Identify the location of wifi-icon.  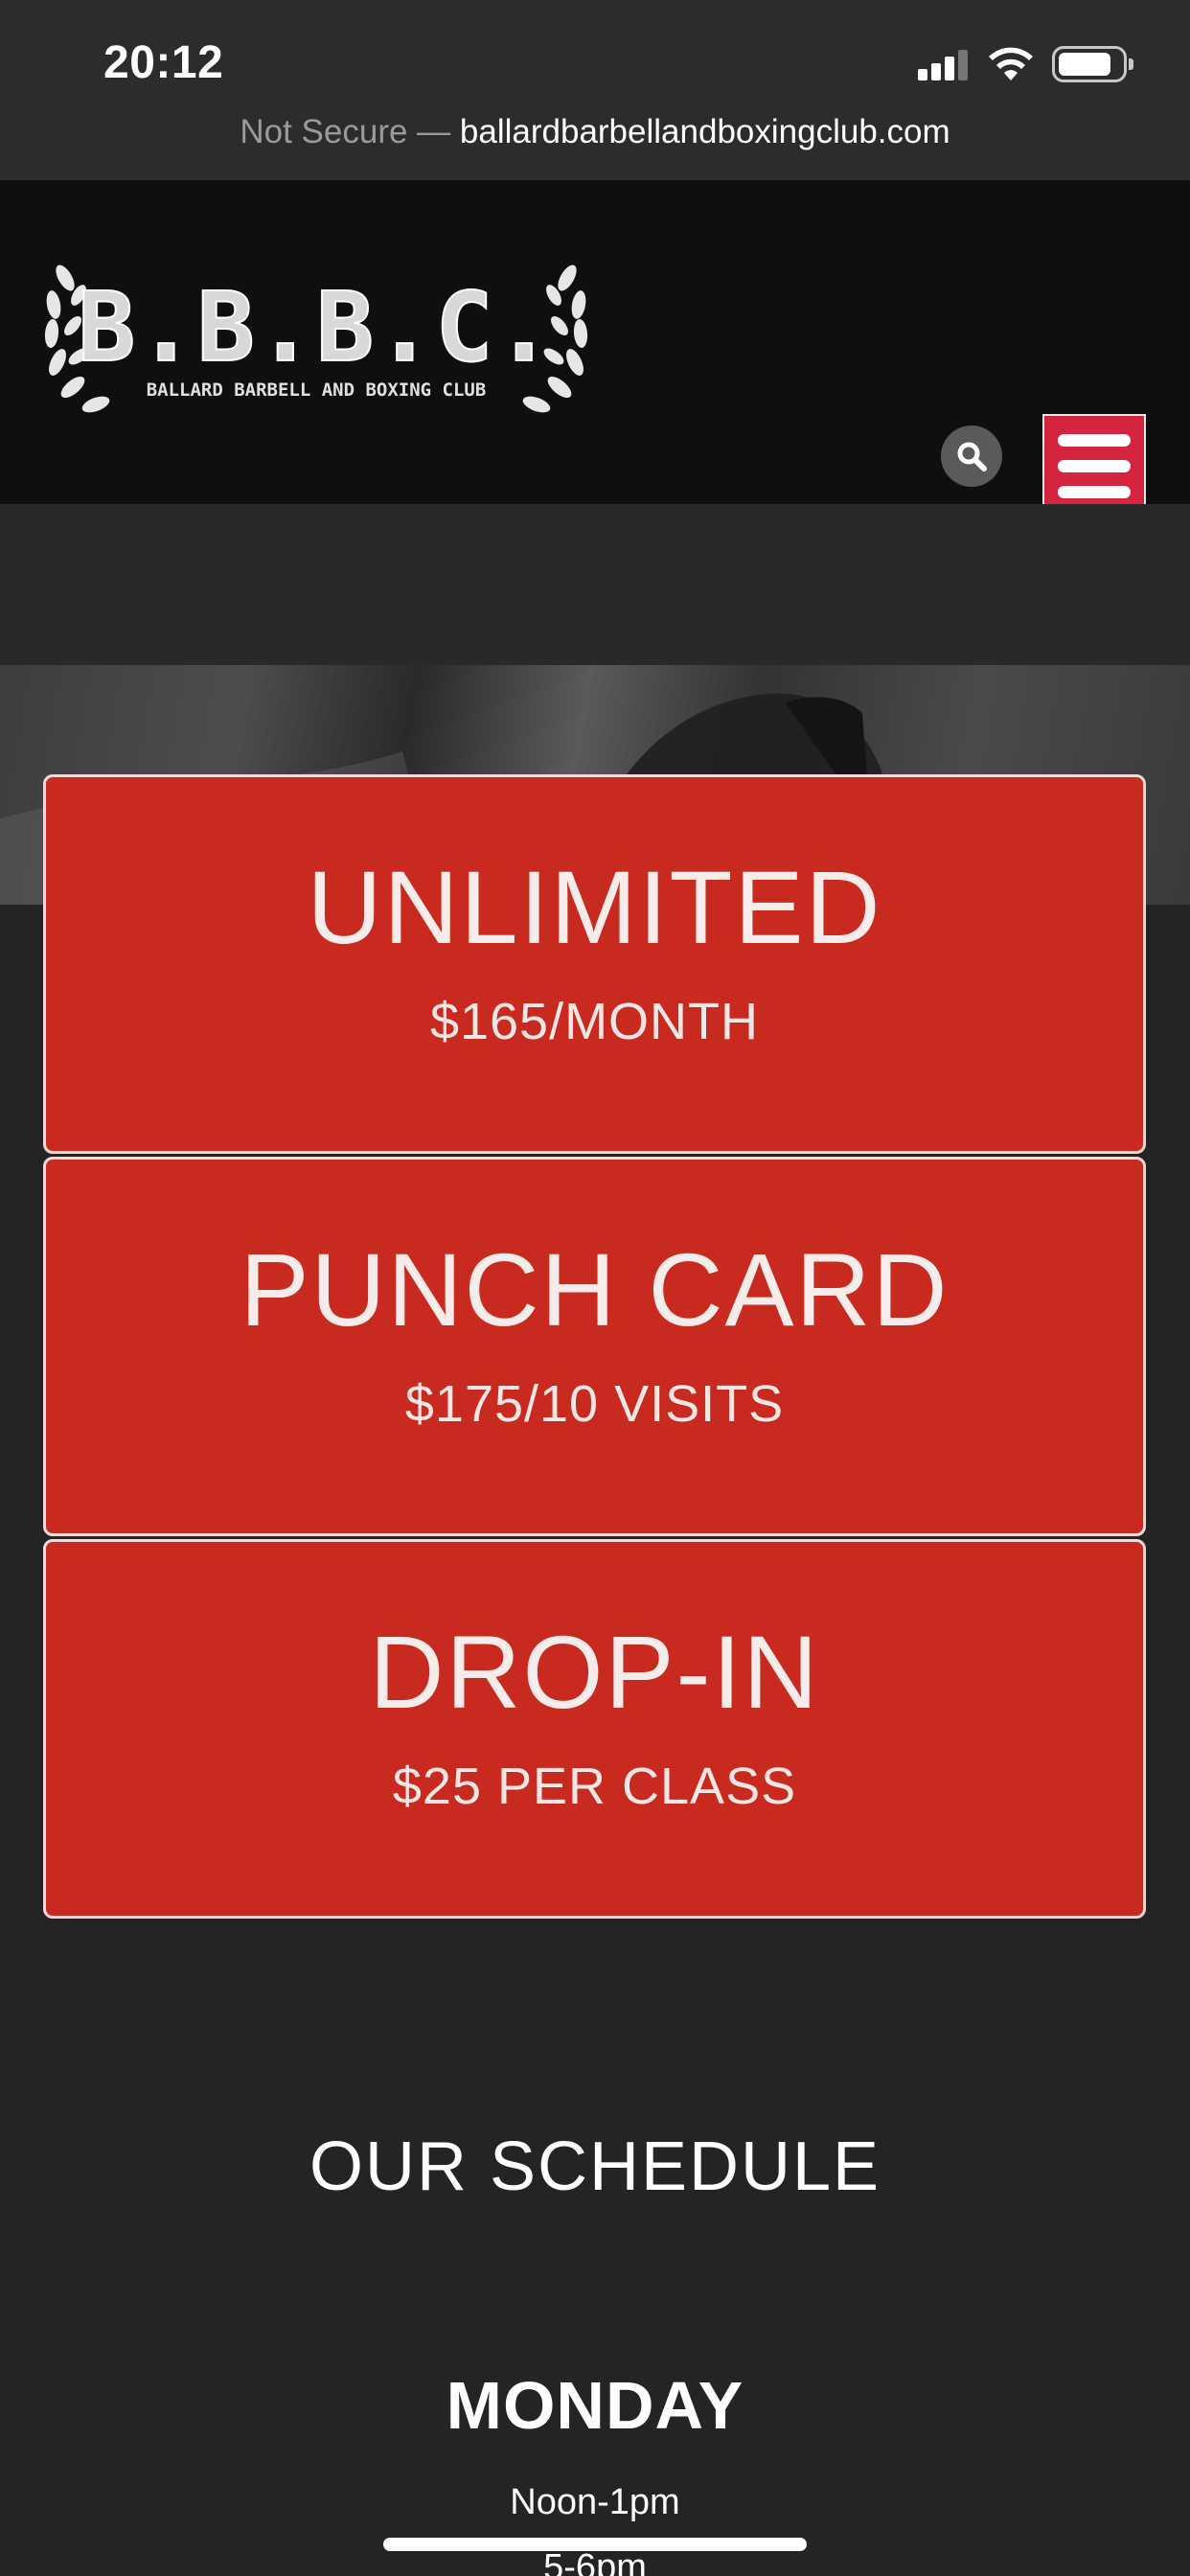
(1011, 63).